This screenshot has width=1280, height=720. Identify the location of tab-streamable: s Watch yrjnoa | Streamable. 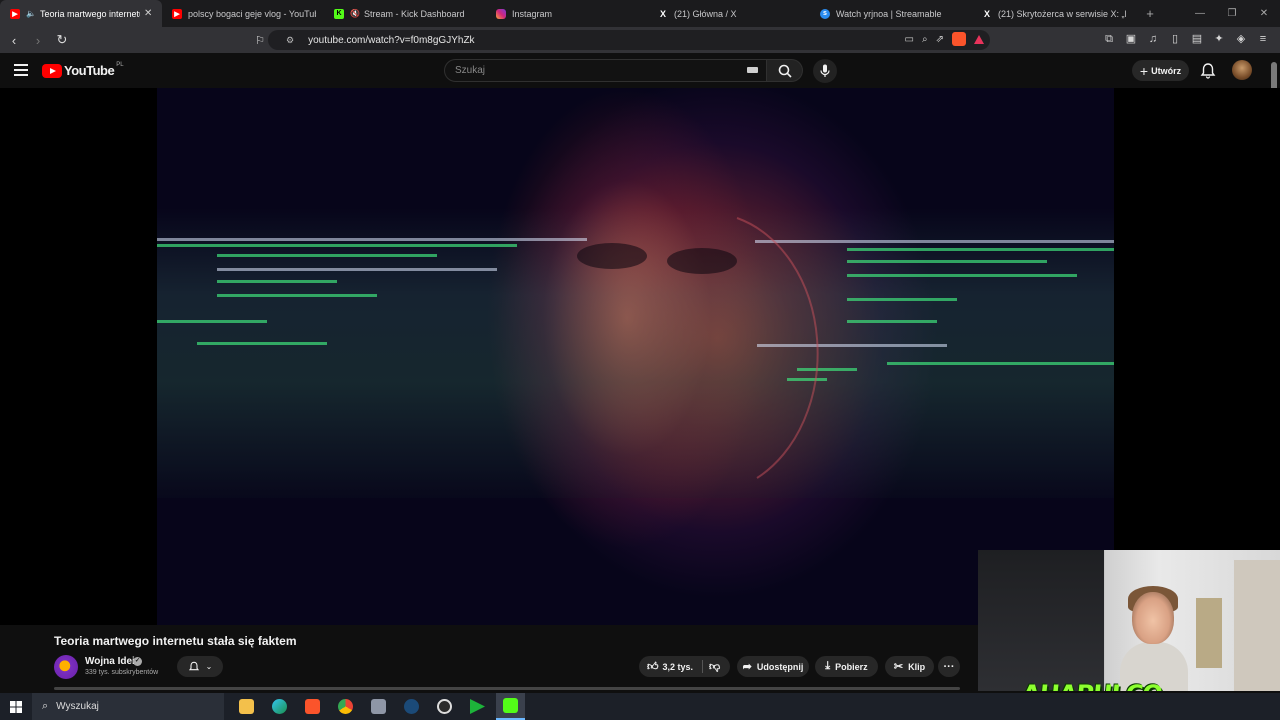
(891, 13).